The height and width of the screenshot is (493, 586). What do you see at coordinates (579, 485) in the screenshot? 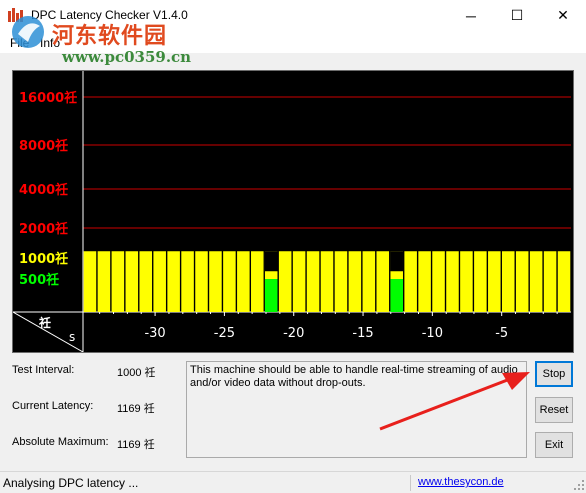
I see `resize-grip-icon` at bounding box center [579, 485].